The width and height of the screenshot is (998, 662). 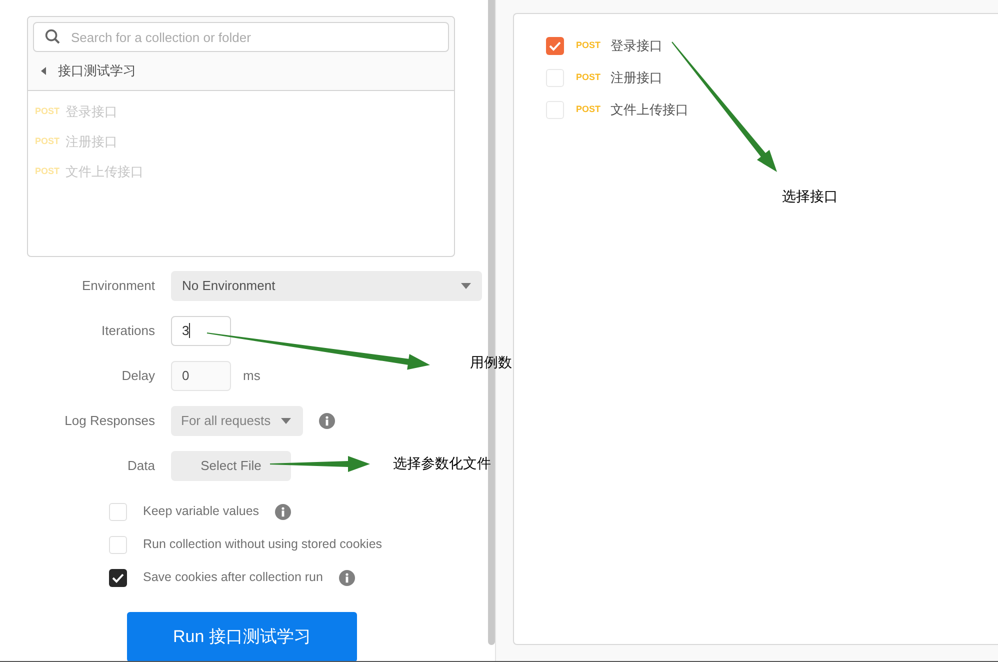 What do you see at coordinates (241, 37) in the screenshot?
I see `search-field: Search for a collection or folder` at bounding box center [241, 37].